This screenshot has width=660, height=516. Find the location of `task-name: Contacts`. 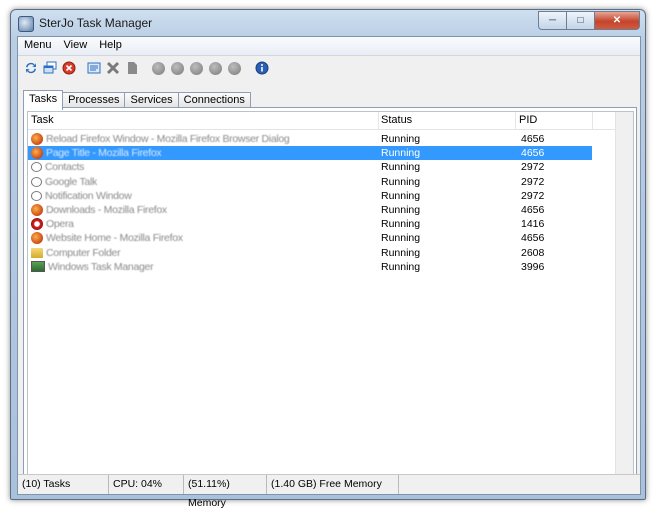

task-name: Contacts is located at coordinates (65, 167).